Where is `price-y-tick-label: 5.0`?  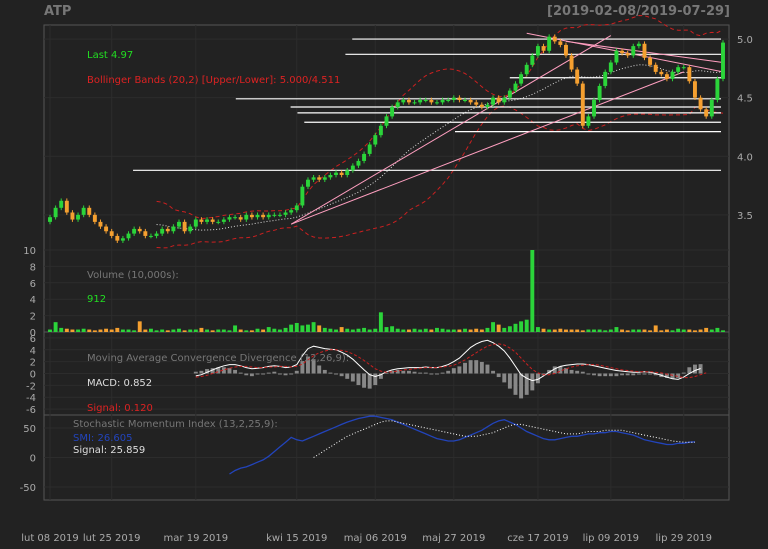
price-y-tick-label: 5.0 is located at coordinates (745, 40).